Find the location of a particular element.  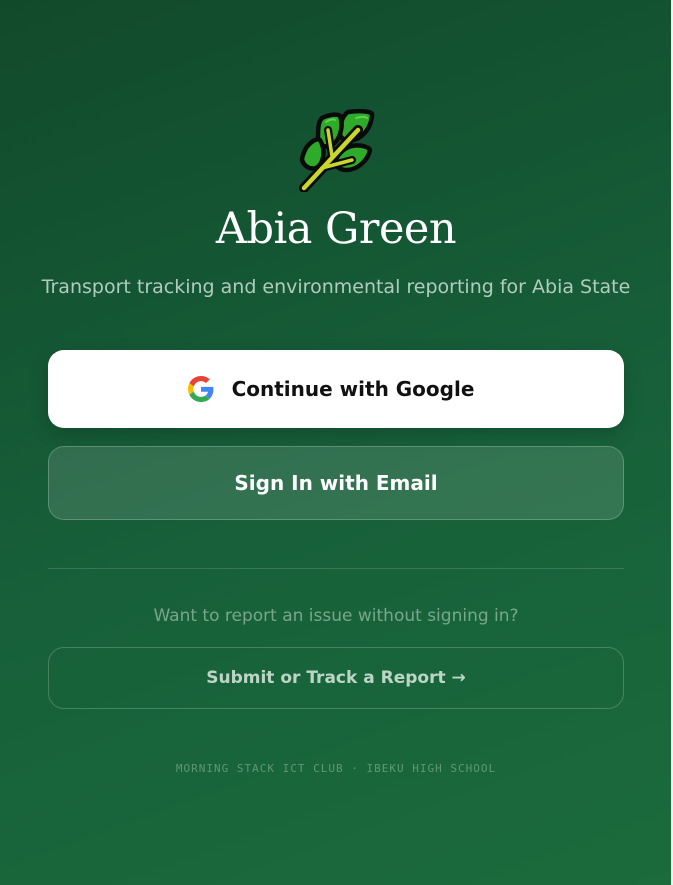

continue-with-google-button: Continue with Google is located at coordinates (336, 389).